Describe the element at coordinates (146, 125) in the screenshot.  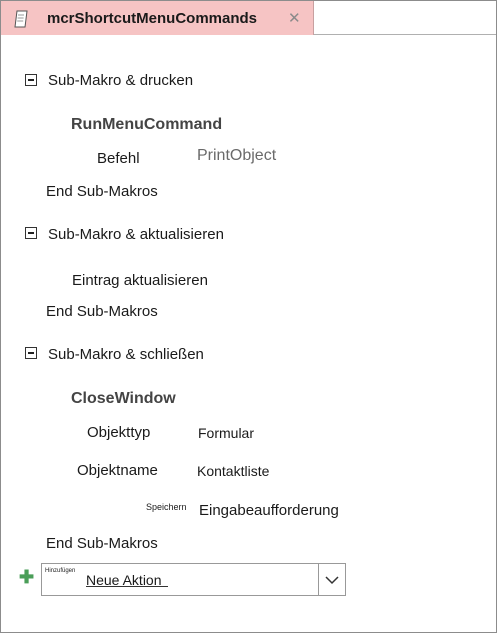
I see `action-runmenucommand: RunMenuCommand` at that location.